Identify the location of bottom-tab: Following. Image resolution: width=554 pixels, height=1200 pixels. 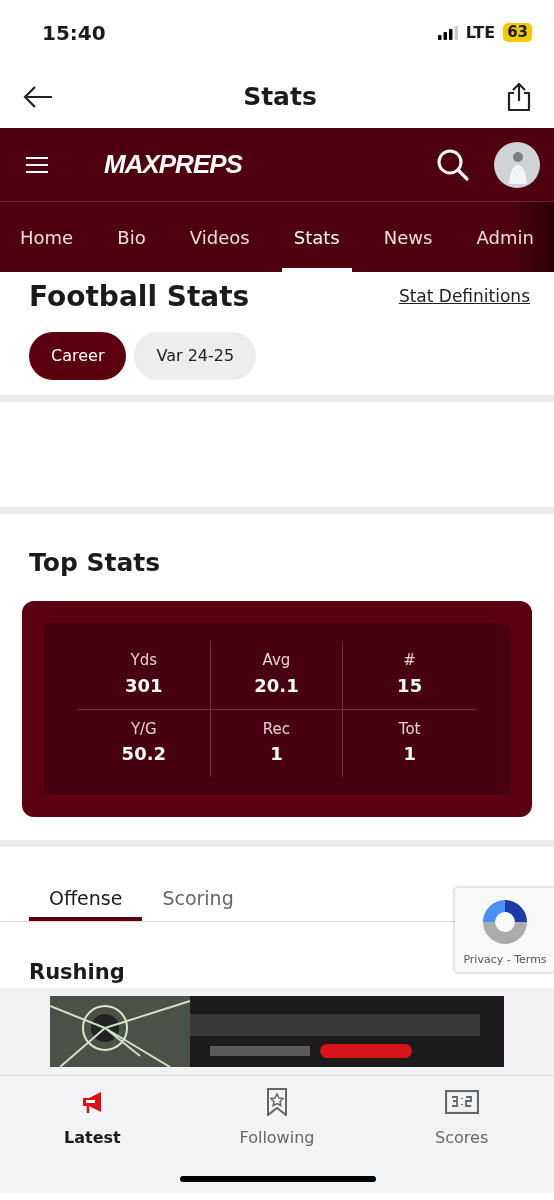
(277, 1118).